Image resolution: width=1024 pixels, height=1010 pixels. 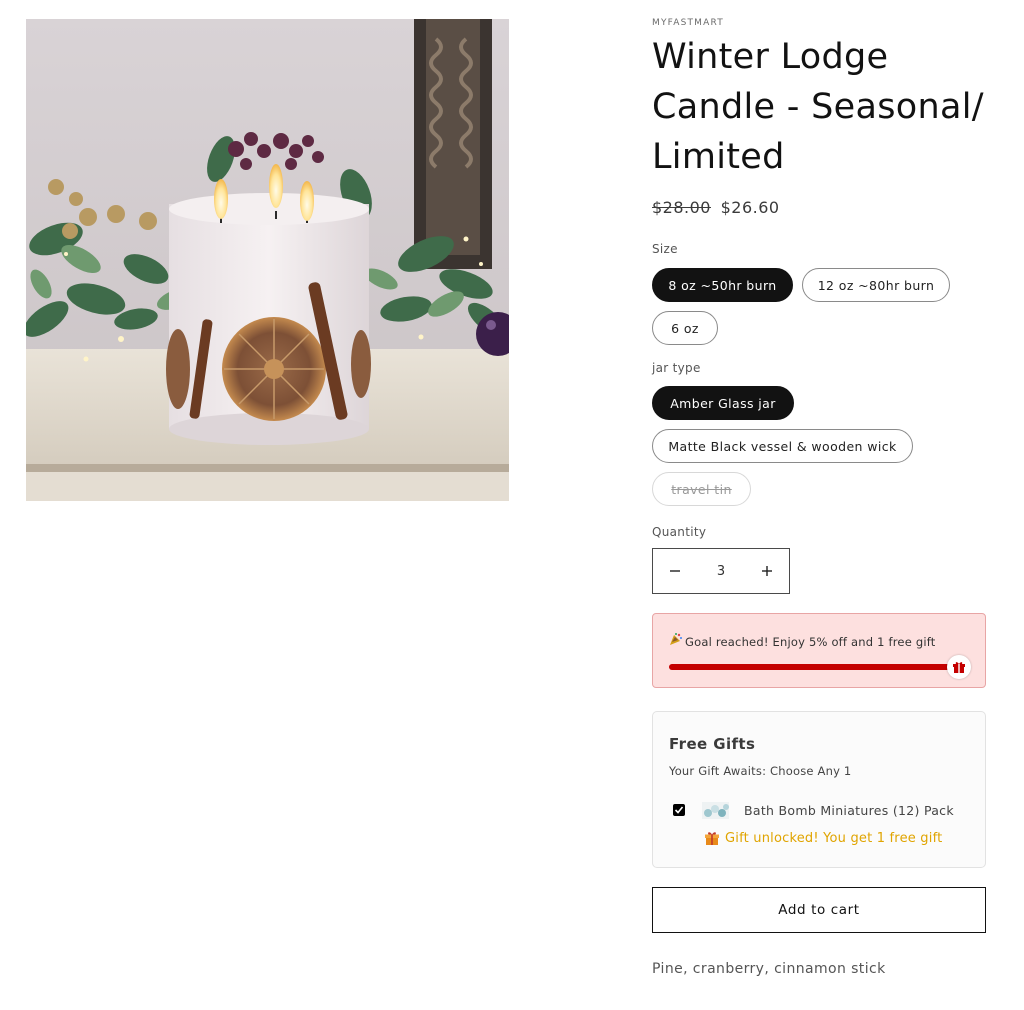 I want to click on size-label: Size, so click(x=665, y=249).